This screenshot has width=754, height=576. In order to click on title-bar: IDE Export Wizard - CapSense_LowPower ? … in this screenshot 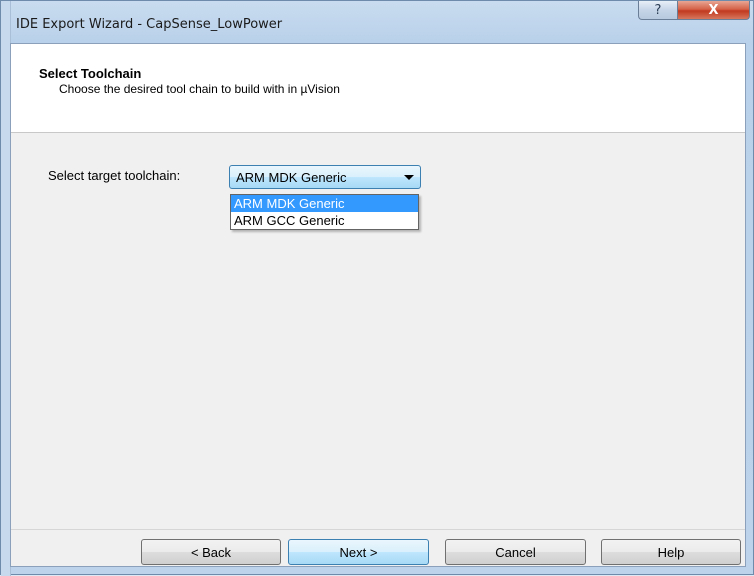, I will do `click(381, 22)`.